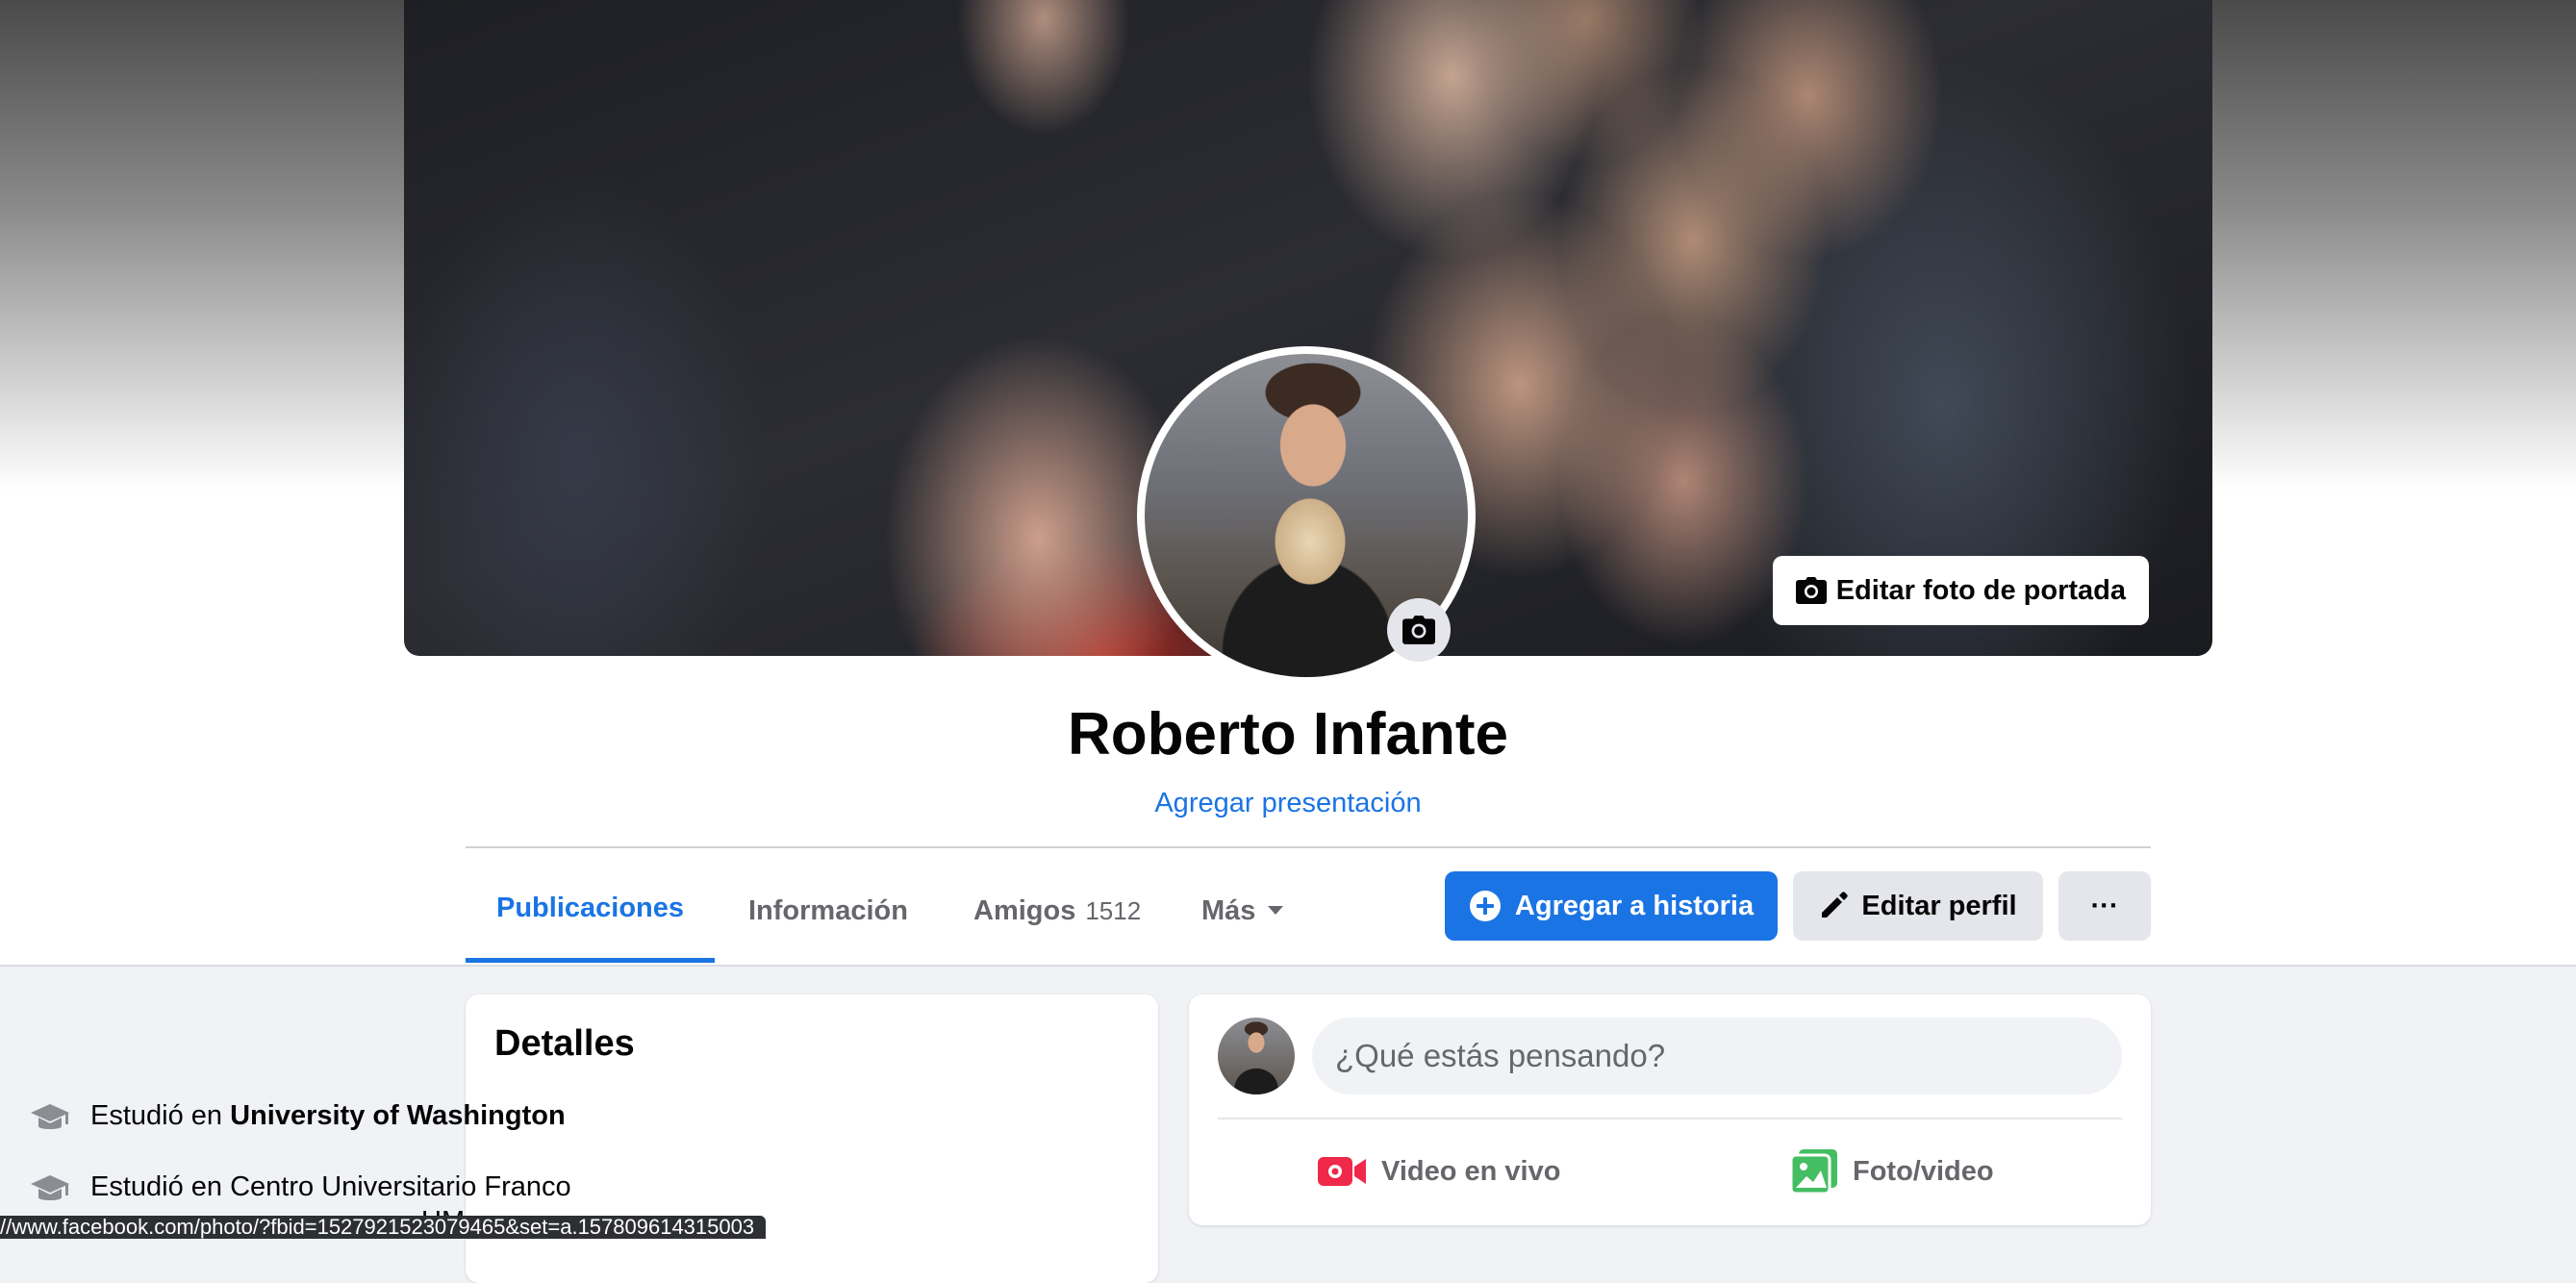 The width and height of the screenshot is (2576, 1283). What do you see at coordinates (1288, 804) in the screenshot?
I see `add-bio-link: Agregar presentación` at bounding box center [1288, 804].